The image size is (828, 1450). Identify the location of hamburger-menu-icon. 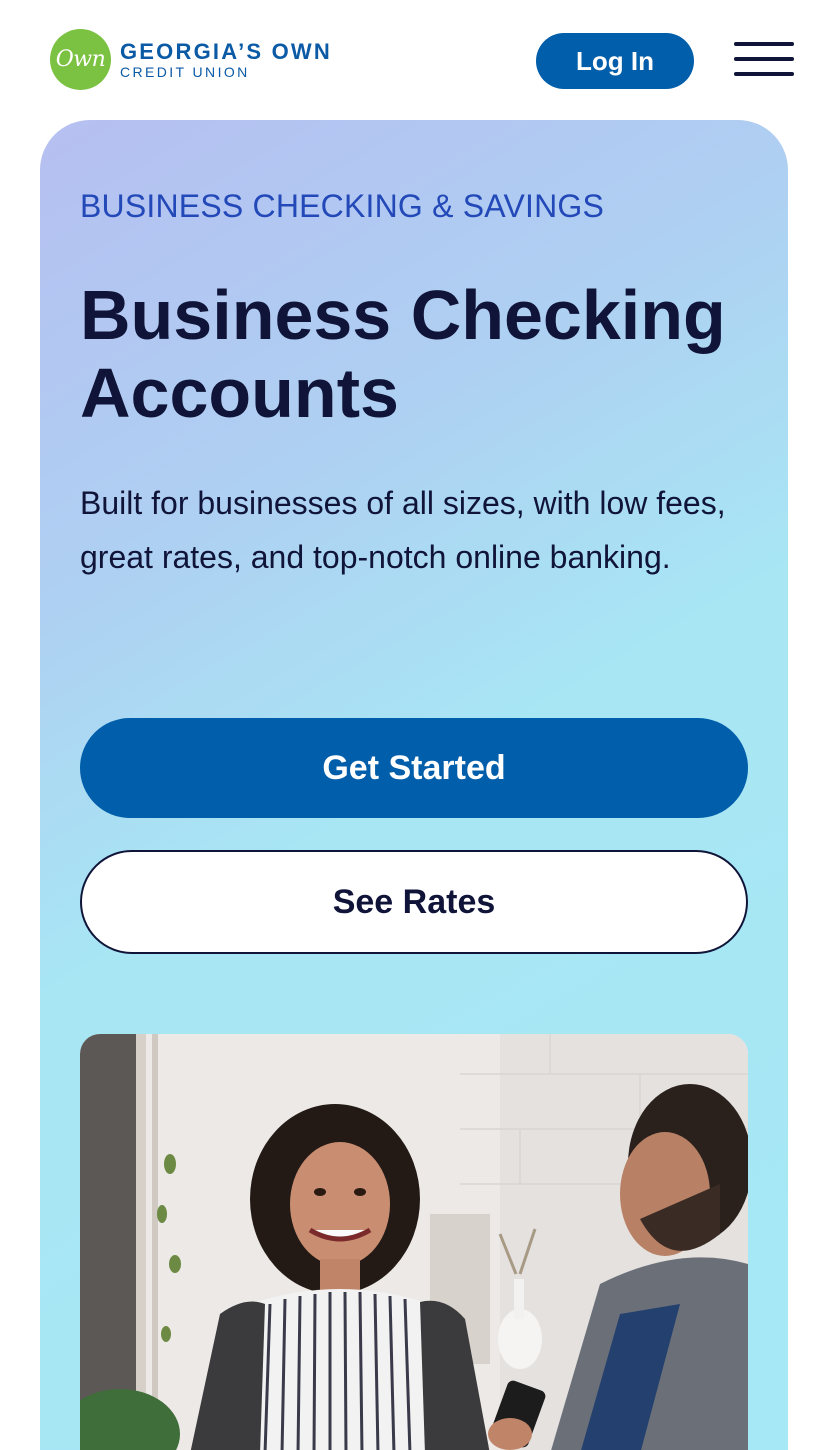
(764, 59).